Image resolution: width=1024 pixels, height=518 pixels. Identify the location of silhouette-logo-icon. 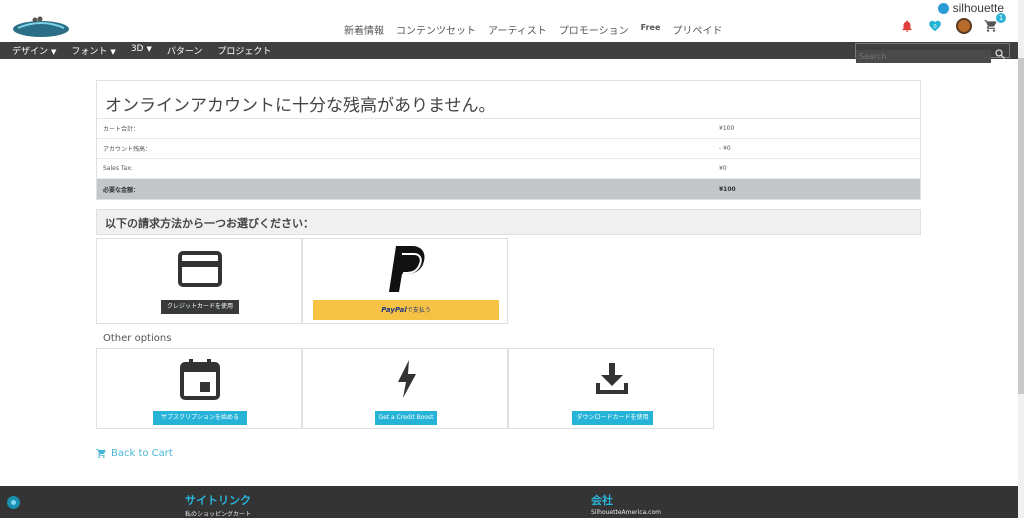
(943, 8).